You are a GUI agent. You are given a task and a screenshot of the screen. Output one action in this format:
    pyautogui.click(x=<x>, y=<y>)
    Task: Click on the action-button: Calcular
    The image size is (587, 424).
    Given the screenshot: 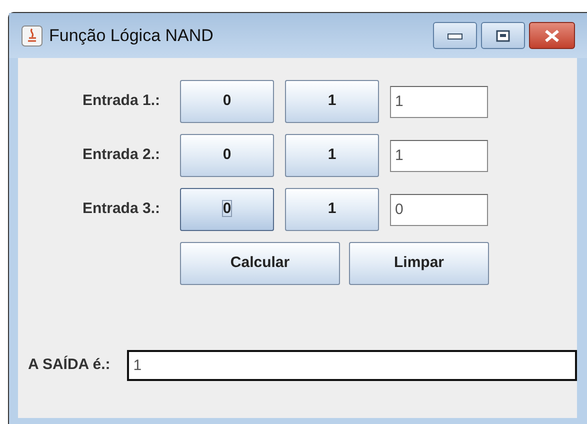 What is the action you would take?
    pyautogui.click(x=260, y=263)
    